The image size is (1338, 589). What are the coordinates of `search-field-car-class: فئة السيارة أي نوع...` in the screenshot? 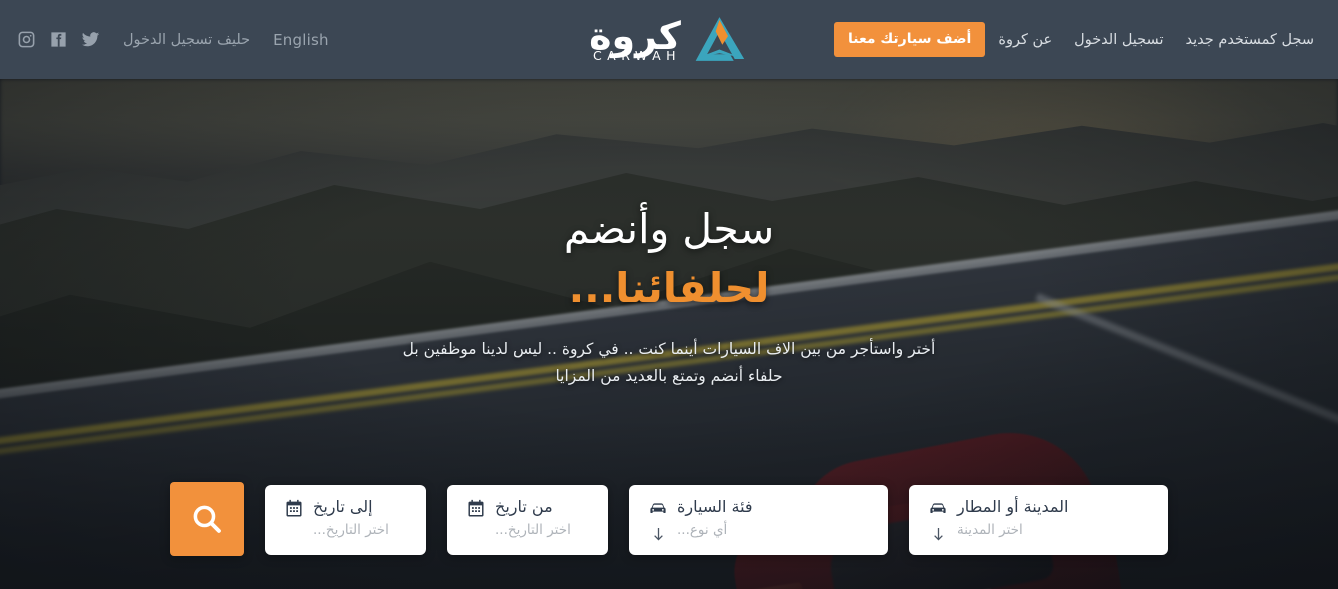 It's located at (758, 520).